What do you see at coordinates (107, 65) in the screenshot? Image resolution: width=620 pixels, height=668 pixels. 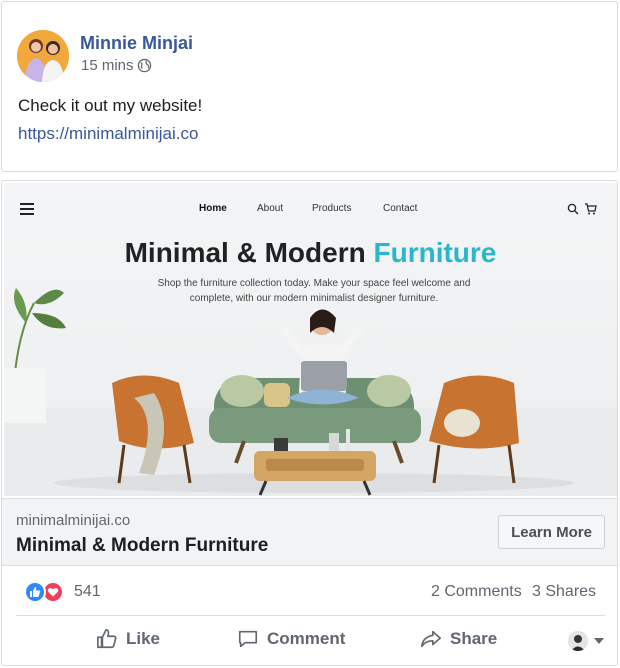 I see `post-time: 15 mins` at bounding box center [107, 65].